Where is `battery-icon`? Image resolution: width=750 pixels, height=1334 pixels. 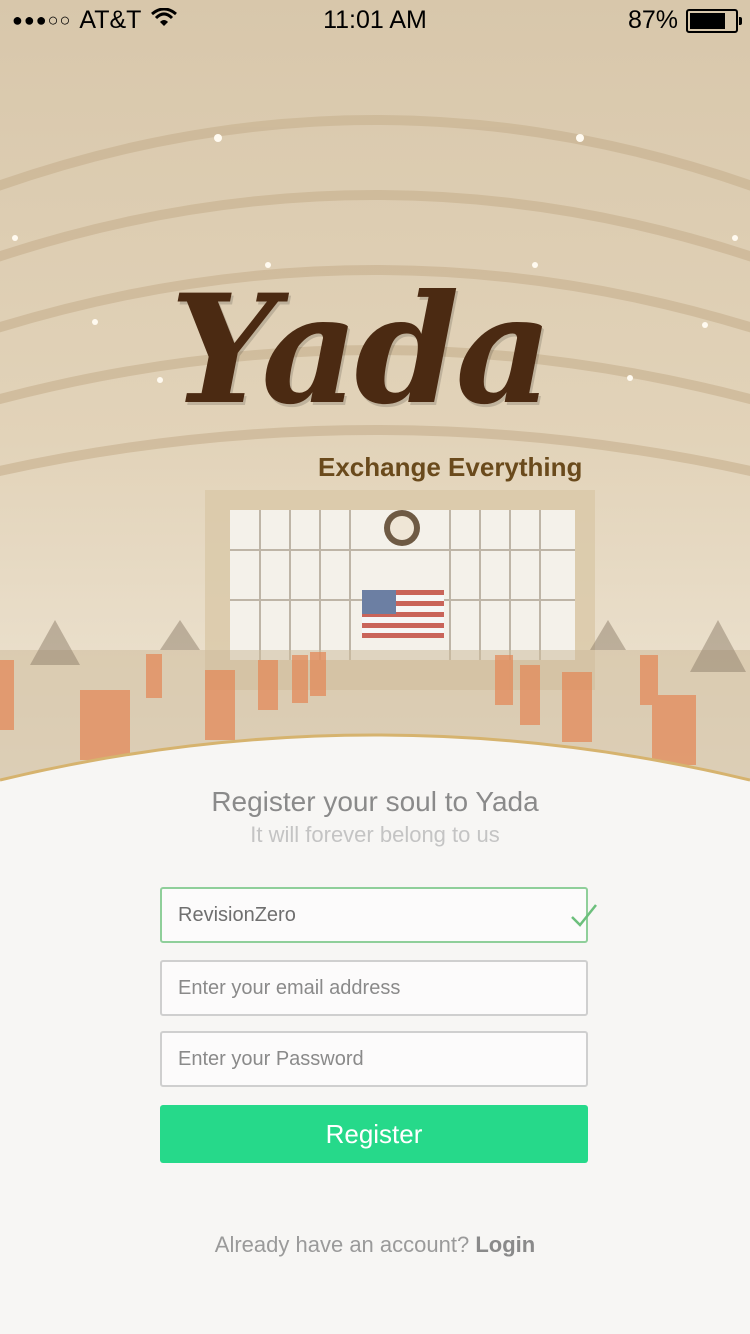
battery-icon is located at coordinates (714, 20).